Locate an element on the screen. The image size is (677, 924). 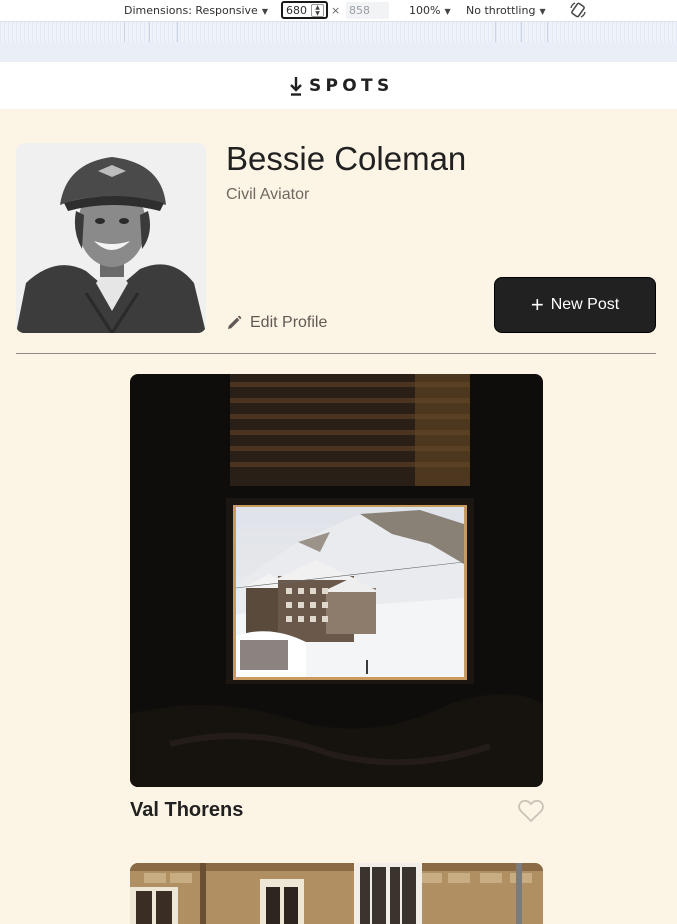
height-input: 858 is located at coordinates (367, 10).